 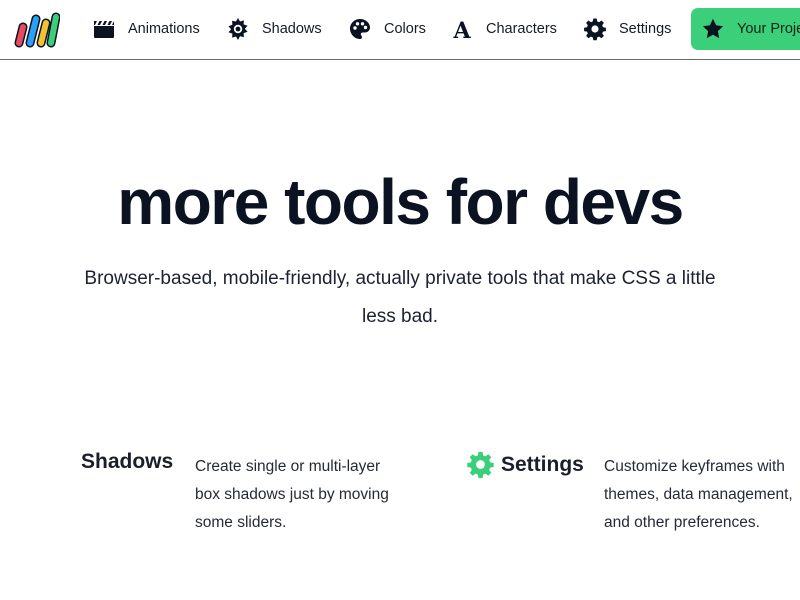 What do you see at coordinates (238, 29) in the screenshot?
I see `sun-gear-icon` at bounding box center [238, 29].